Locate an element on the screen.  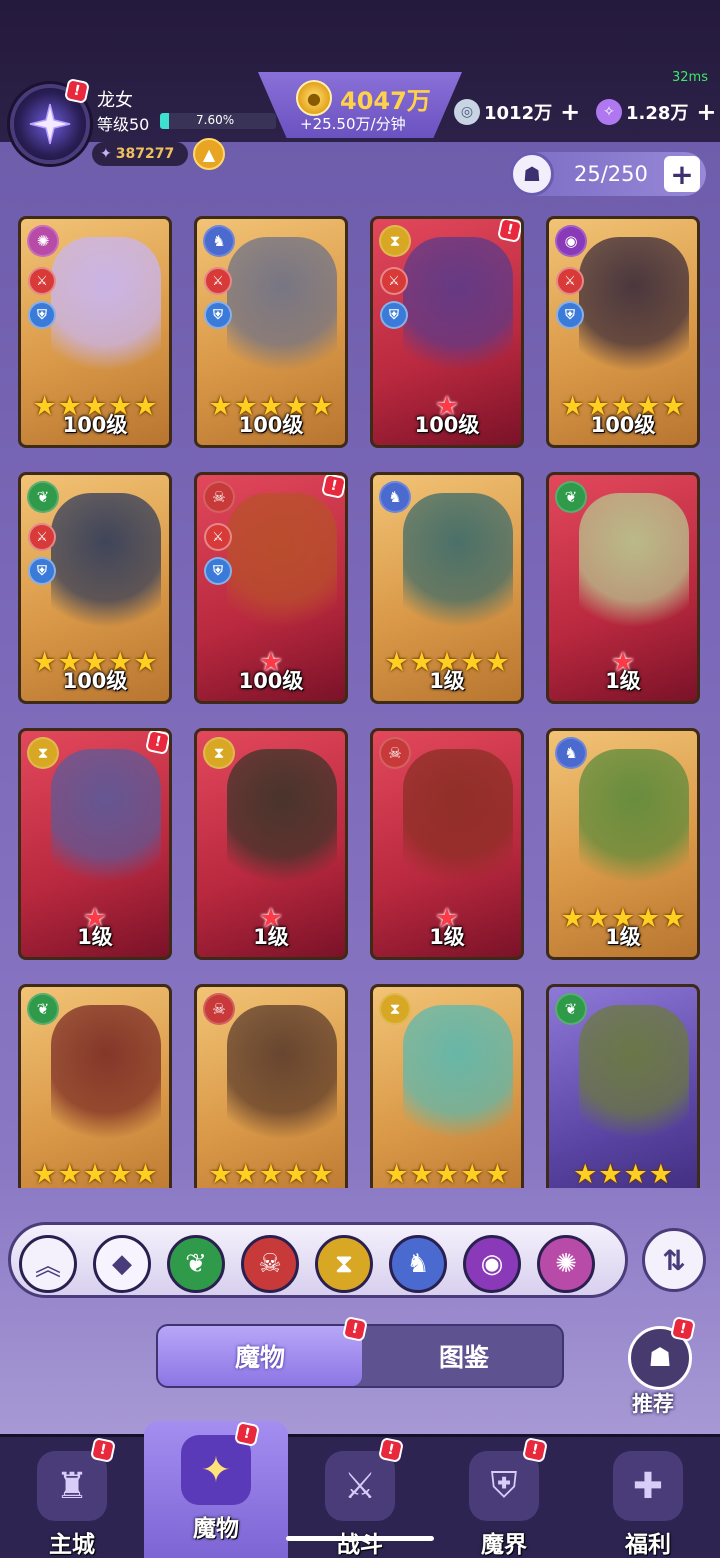
filter-all: ◆ is located at coordinates (122, 1264).